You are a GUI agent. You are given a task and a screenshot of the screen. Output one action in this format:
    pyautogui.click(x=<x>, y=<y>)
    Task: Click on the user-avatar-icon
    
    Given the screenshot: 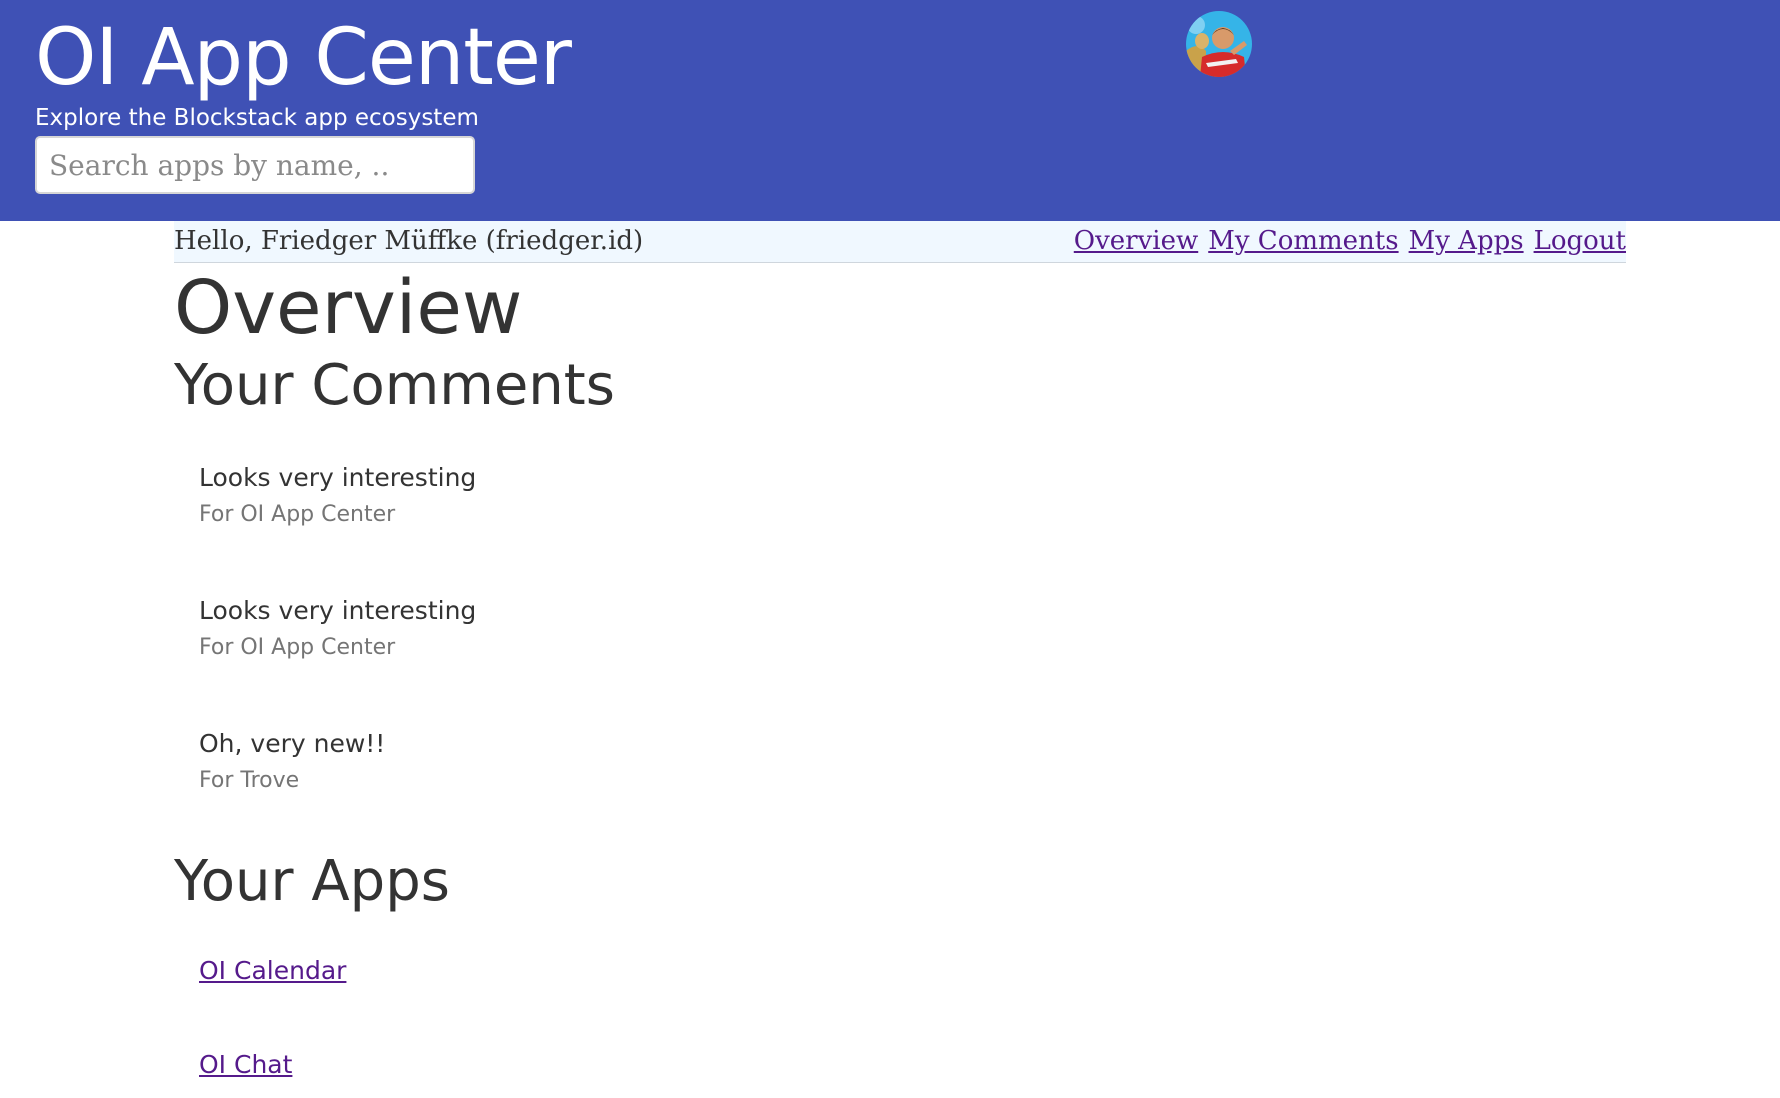 What is the action you would take?
    pyautogui.click(x=1219, y=44)
    